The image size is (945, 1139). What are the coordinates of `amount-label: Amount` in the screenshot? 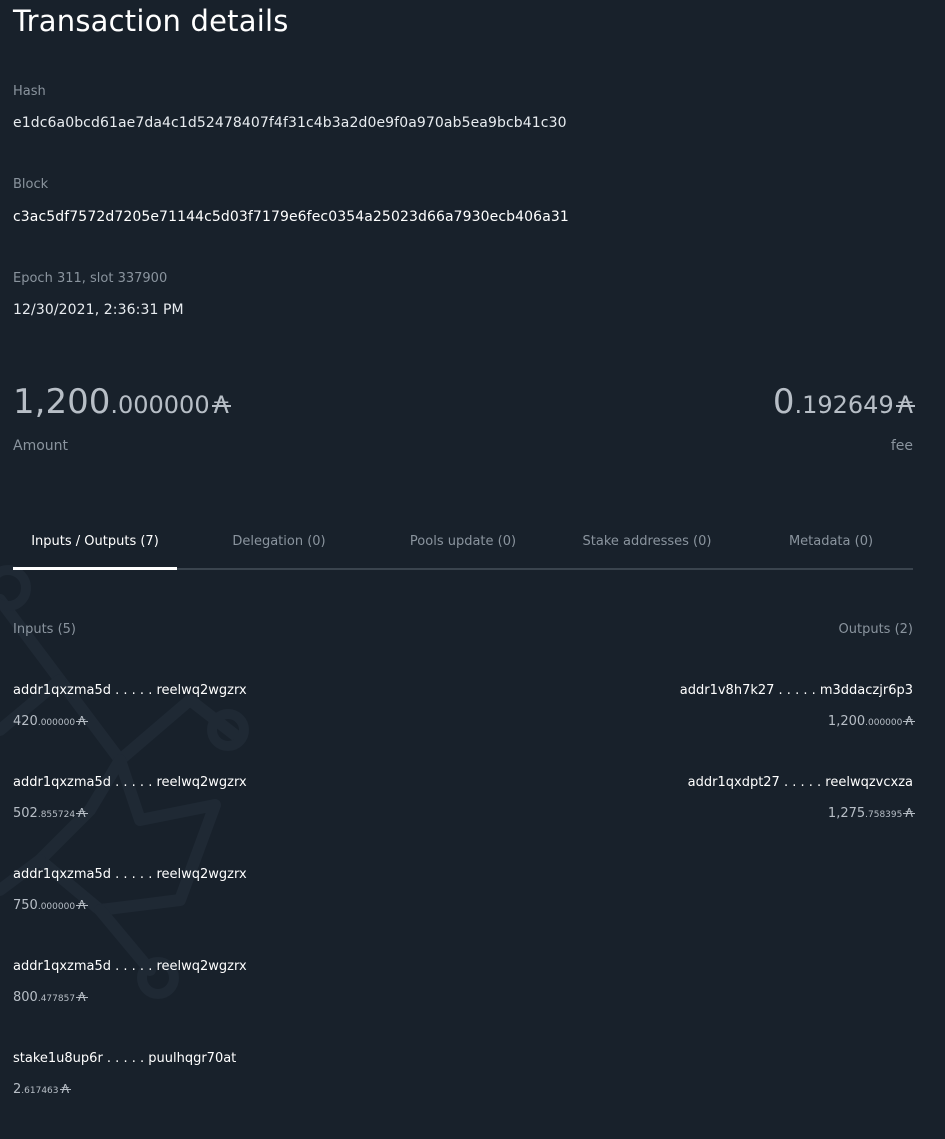 It's located at (41, 446).